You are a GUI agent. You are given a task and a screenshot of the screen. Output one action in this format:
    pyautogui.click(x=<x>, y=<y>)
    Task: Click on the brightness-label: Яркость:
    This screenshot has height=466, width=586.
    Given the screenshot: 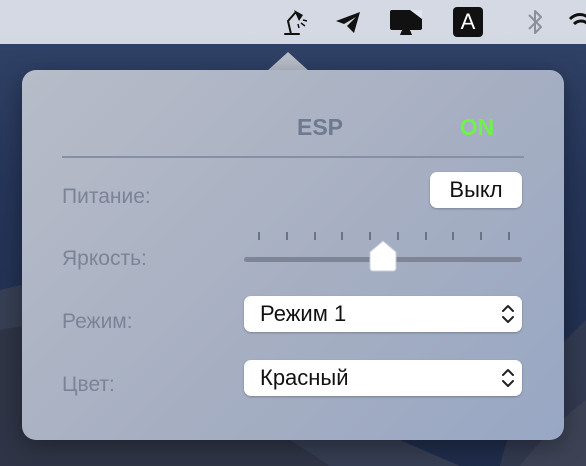 What is the action you would take?
    pyautogui.click(x=104, y=258)
    